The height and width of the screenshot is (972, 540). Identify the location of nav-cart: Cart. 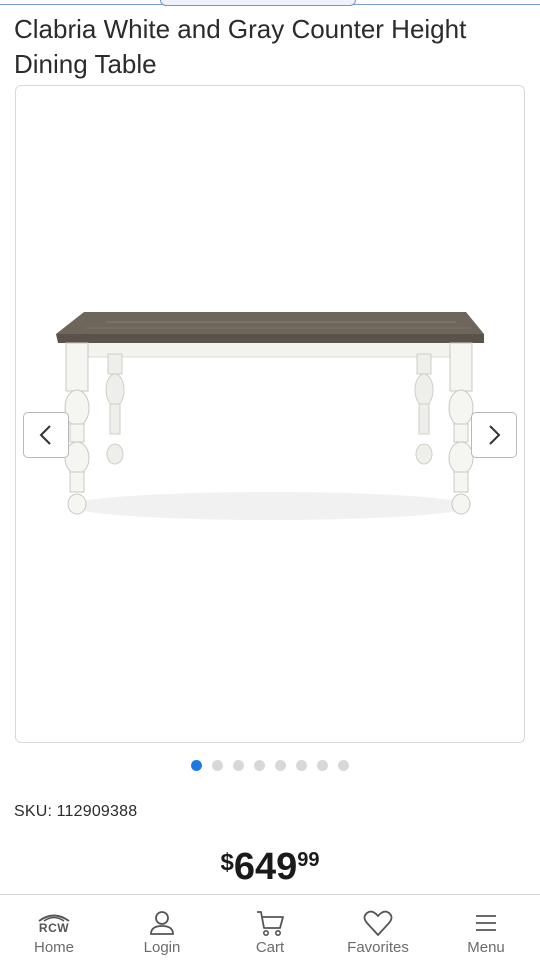
(270, 933).